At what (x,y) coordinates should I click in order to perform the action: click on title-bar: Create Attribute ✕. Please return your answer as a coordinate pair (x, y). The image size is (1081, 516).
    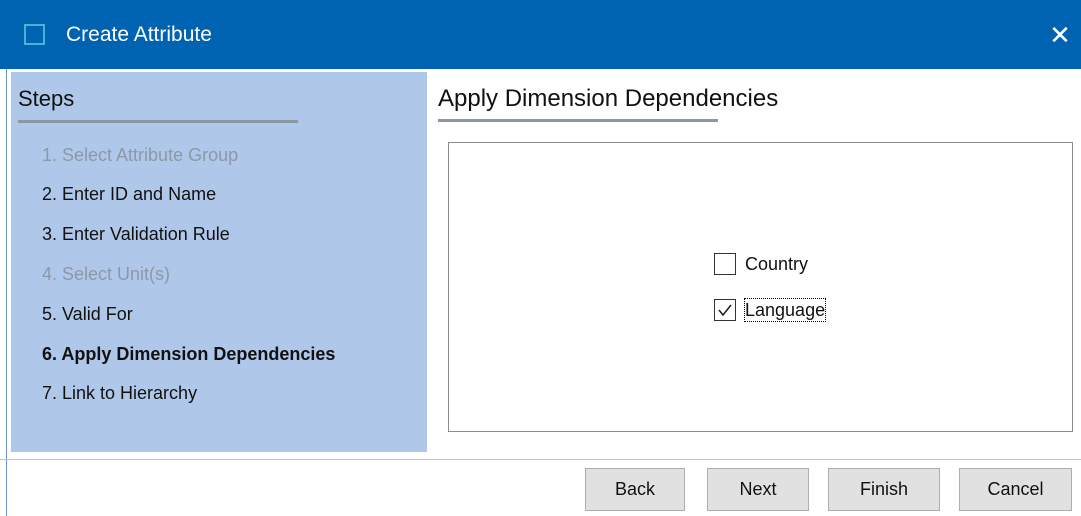
    Looking at the image, I should click on (540, 34).